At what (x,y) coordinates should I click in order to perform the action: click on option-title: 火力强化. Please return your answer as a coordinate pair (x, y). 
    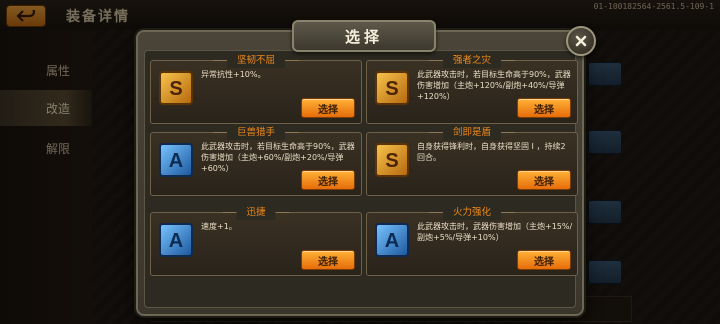
    Looking at the image, I should click on (472, 212).